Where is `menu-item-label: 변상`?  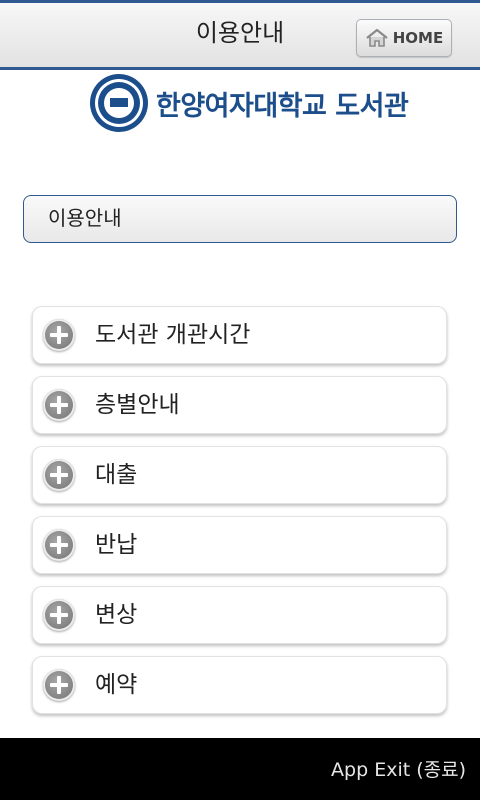
menu-item-label: 변상 is located at coordinates (116, 615).